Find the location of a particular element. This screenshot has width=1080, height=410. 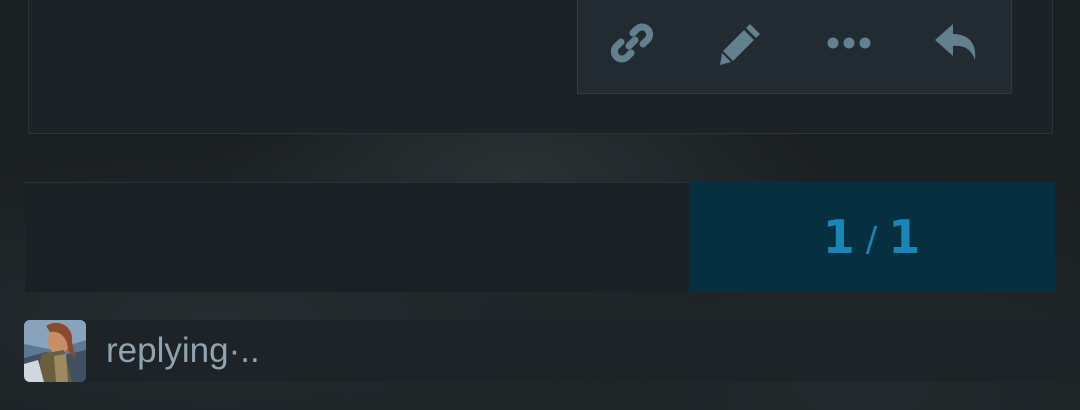

copy-link-button is located at coordinates (632, 43).